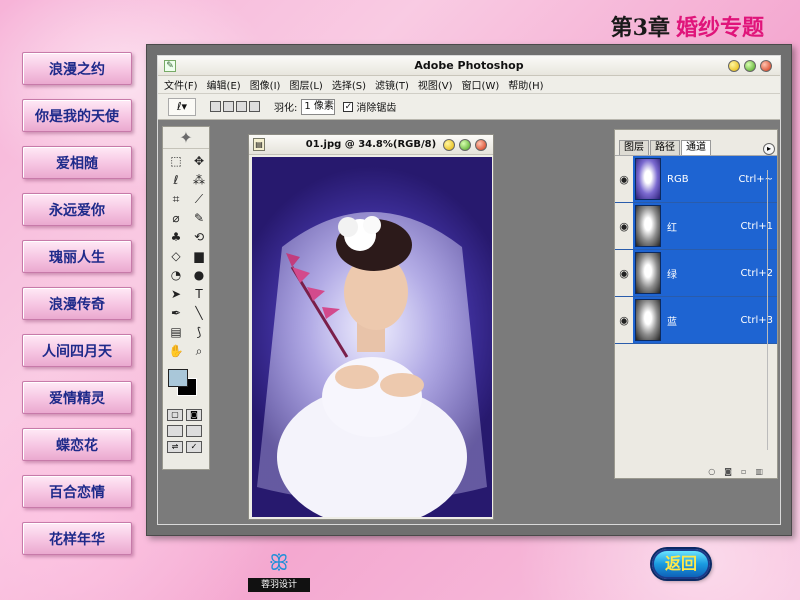  Describe the element at coordinates (369, 106) in the screenshot. I see `antialias-option: ✓ 消除锯齿` at that location.